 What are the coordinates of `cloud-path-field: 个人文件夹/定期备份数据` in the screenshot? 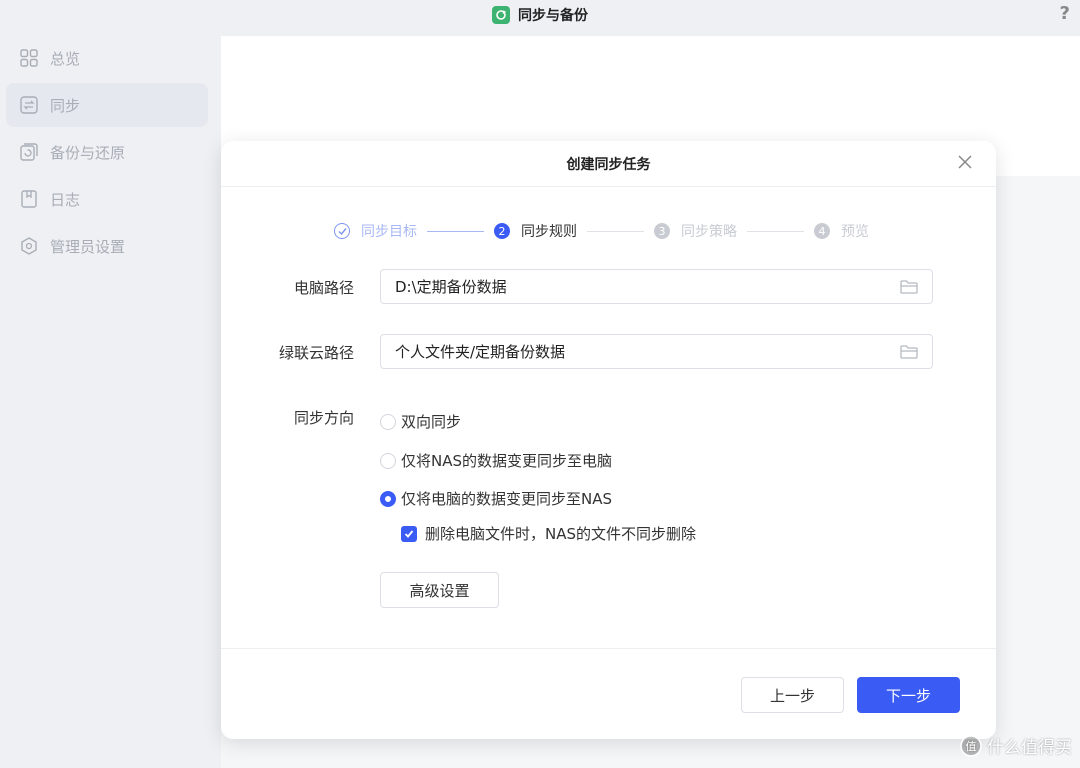 It's located at (656, 351).